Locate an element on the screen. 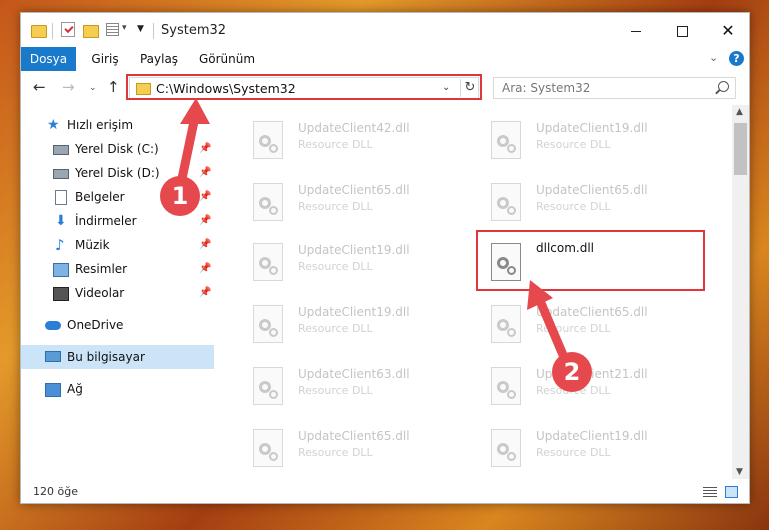 This screenshot has width=769, height=530. file-tile: UpdateClient42.dll Resource DLL is located at coordinates (358, 141).